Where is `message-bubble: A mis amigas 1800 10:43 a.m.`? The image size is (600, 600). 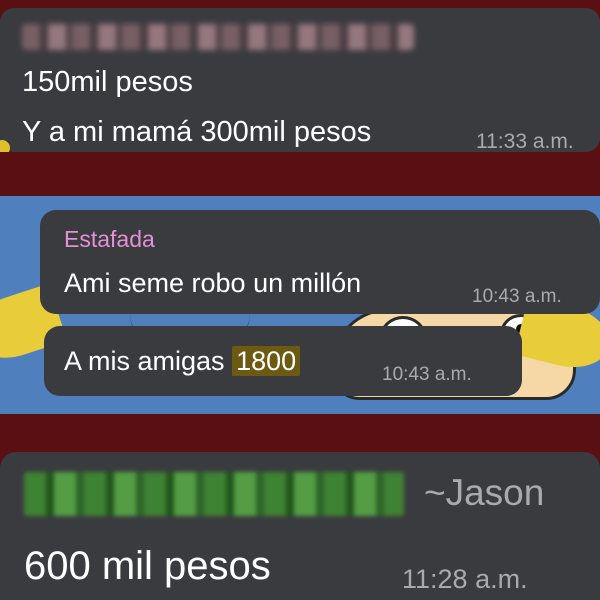
message-bubble: A mis amigas 1800 10:43 a.m. is located at coordinates (283, 361).